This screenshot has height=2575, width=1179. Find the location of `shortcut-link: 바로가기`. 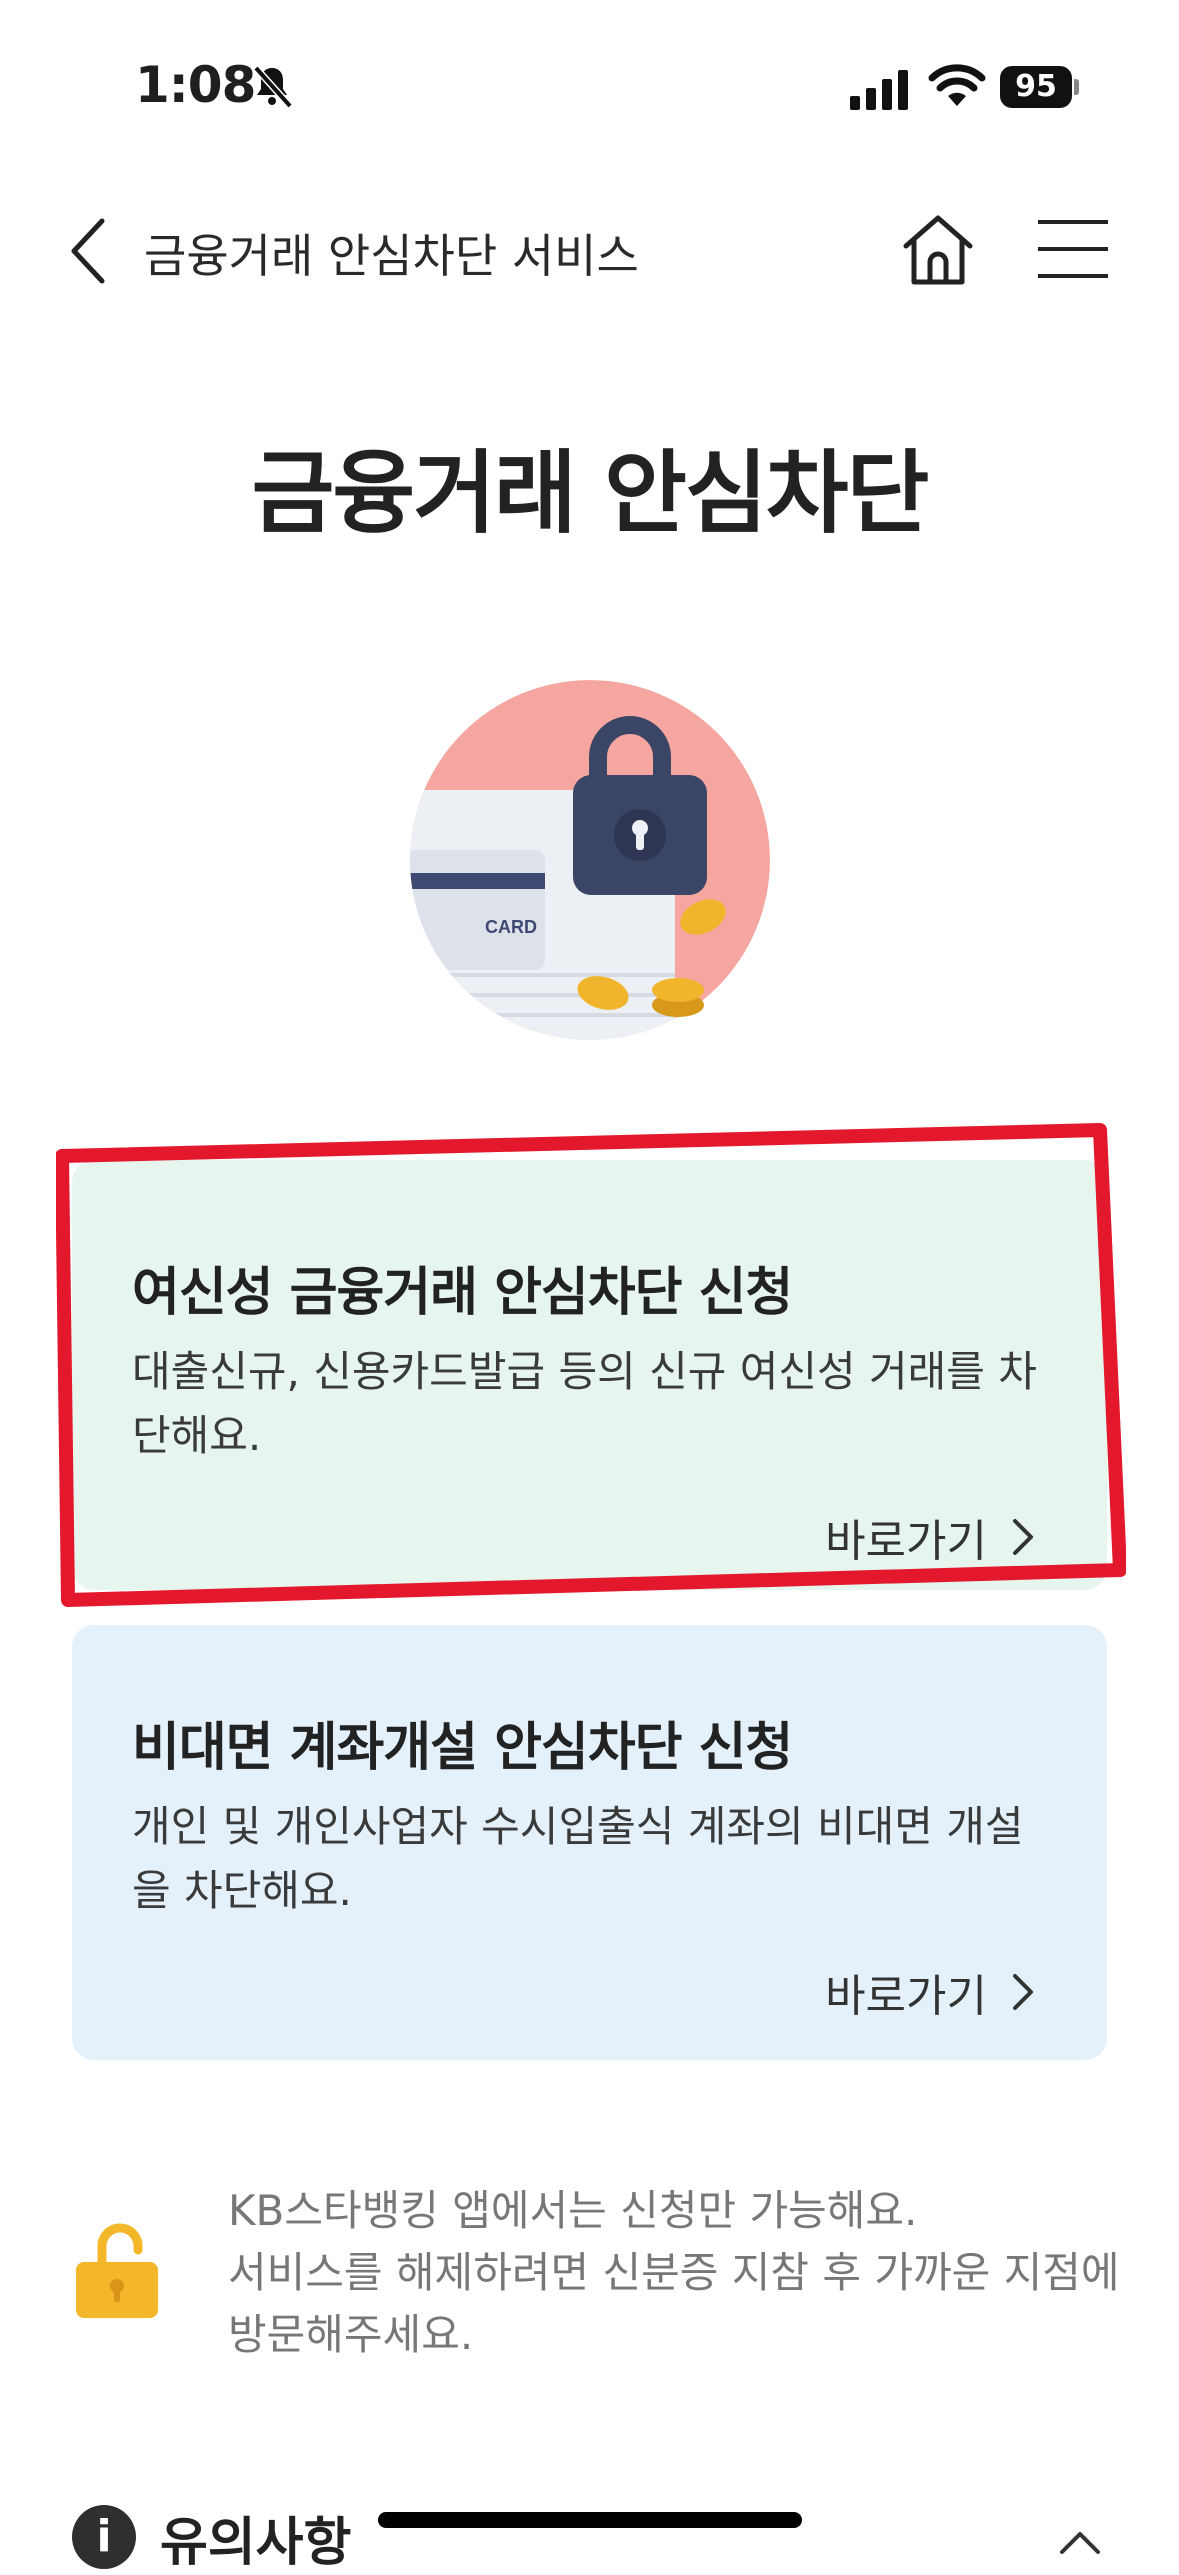

shortcut-link: 바로가기 is located at coordinates (931, 1992).